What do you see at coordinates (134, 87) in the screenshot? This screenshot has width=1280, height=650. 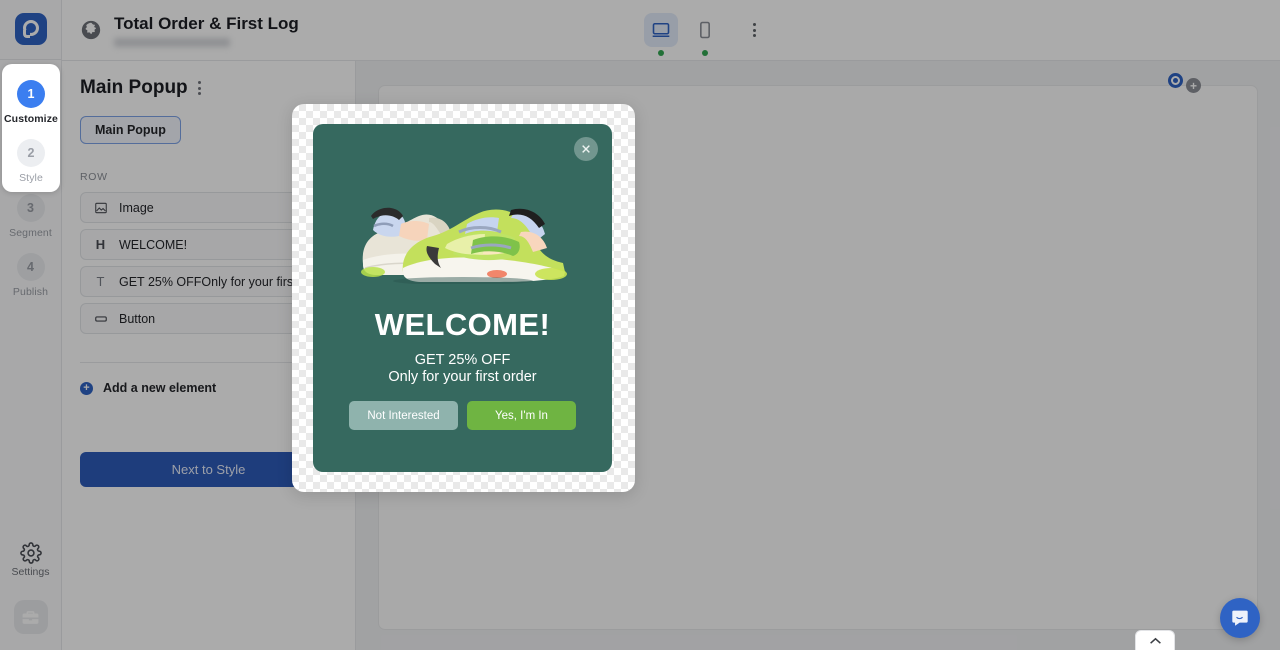 I see `panel-title: Main Popup` at bounding box center [134, 87].